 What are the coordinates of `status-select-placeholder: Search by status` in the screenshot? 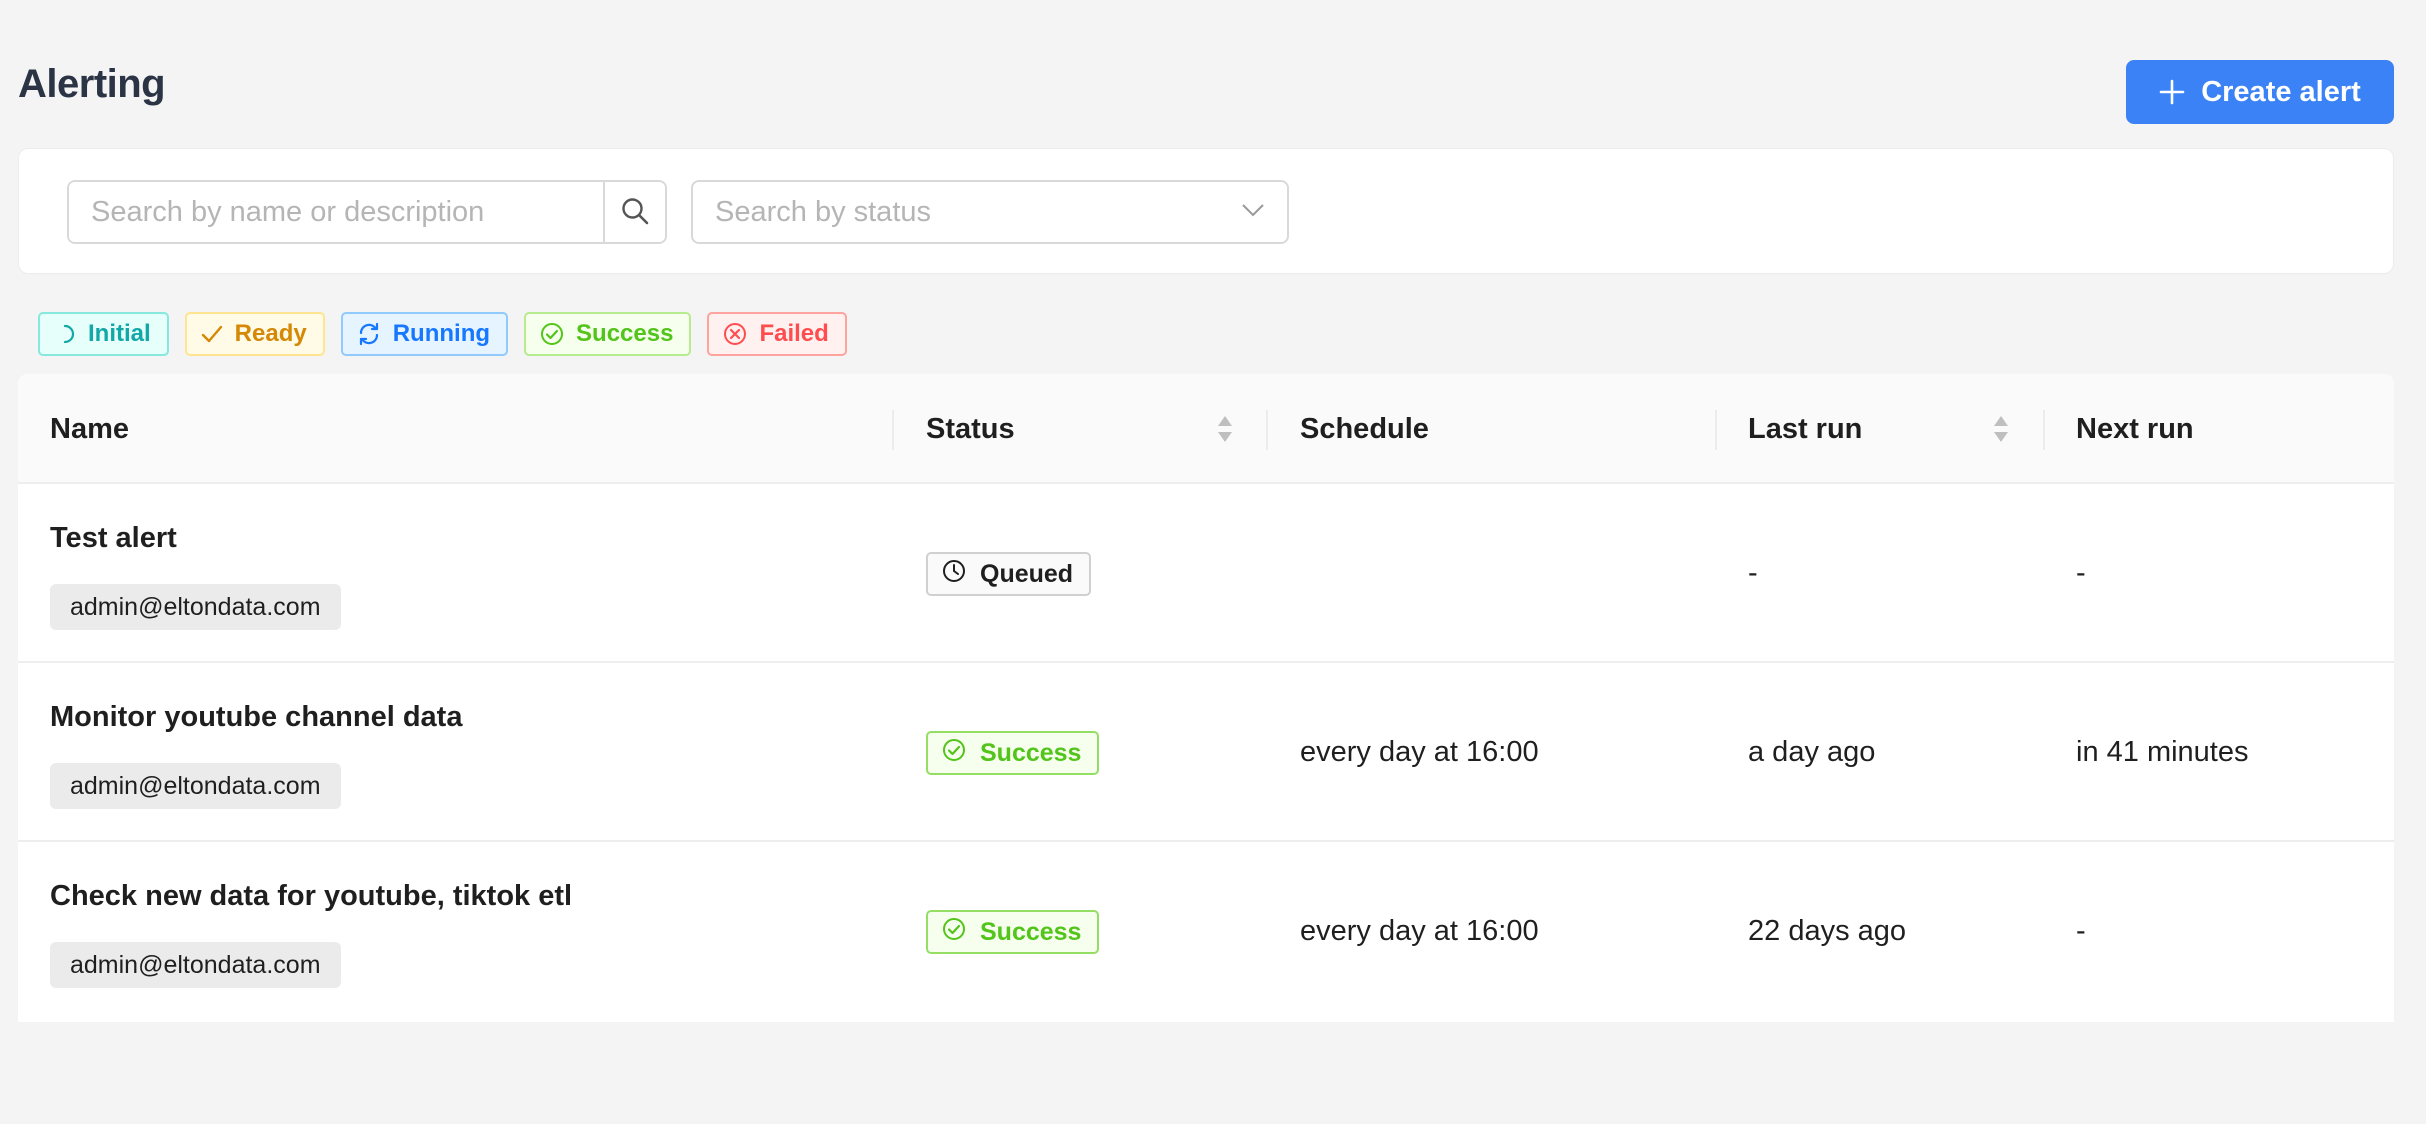 It's located at (823, 211).